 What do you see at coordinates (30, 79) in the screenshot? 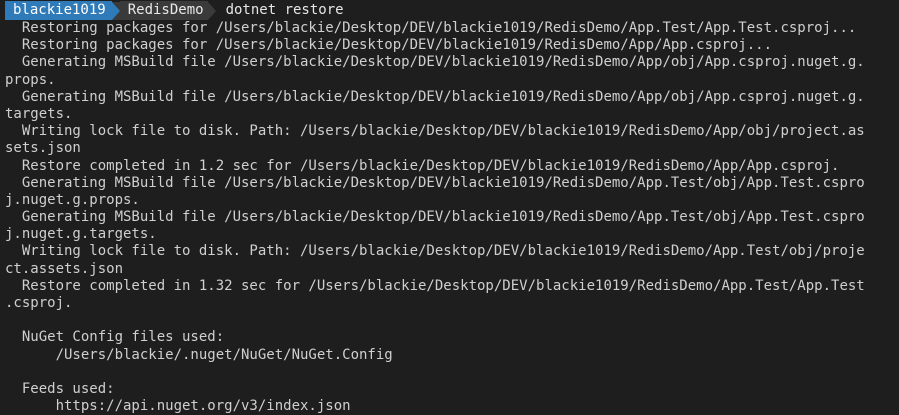
I see `output-line: props.` at bounding box center [30, 79].